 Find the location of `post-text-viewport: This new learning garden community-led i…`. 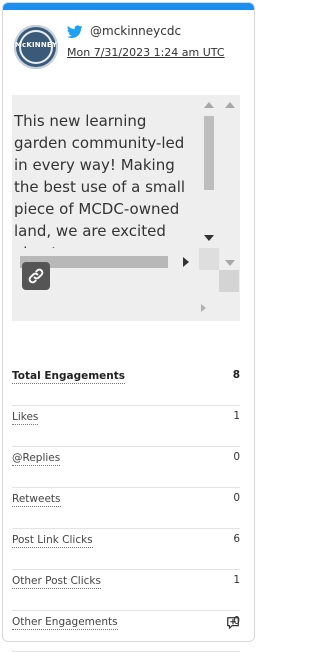

post-text-viewport: This new learning garden community-led i… is located at coordinates (107, 174).